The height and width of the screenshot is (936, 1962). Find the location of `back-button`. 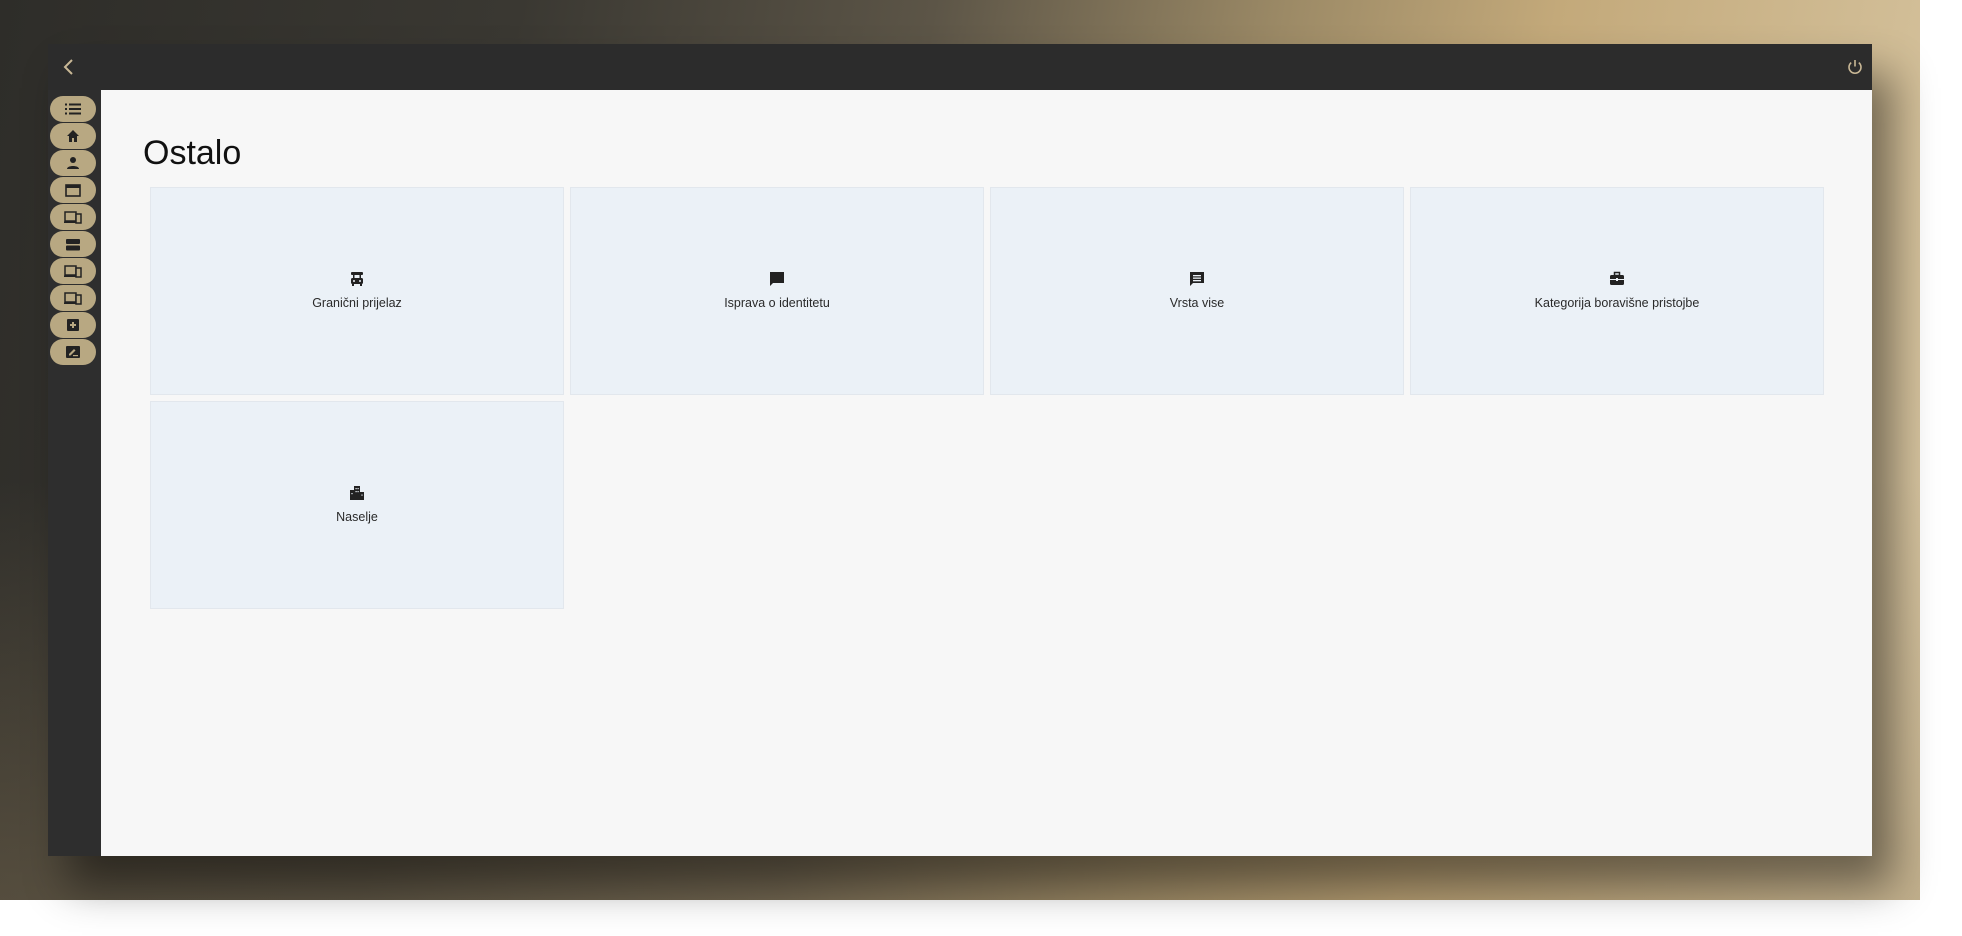

back-button is located at coordinates (69, 67).